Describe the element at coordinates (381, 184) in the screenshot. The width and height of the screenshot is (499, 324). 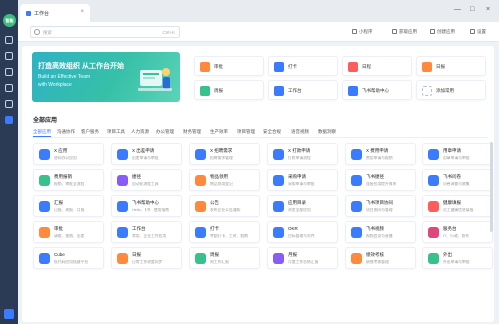
I see `app-description: 连接应用提升效率` at that location.